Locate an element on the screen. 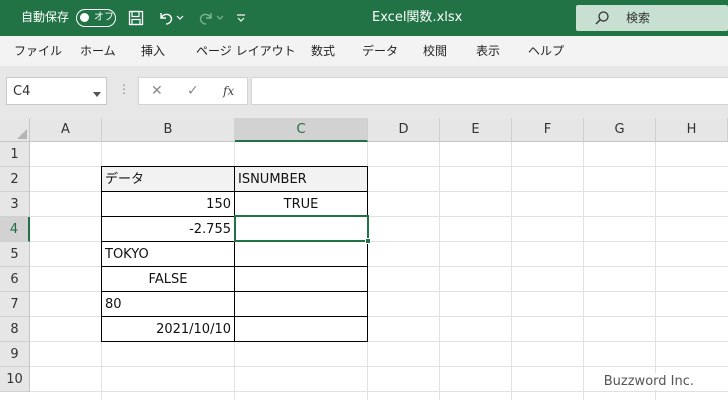 This screenshot has width=728, height=400. row-header-4: 4 is located at coordinates (15, 229).